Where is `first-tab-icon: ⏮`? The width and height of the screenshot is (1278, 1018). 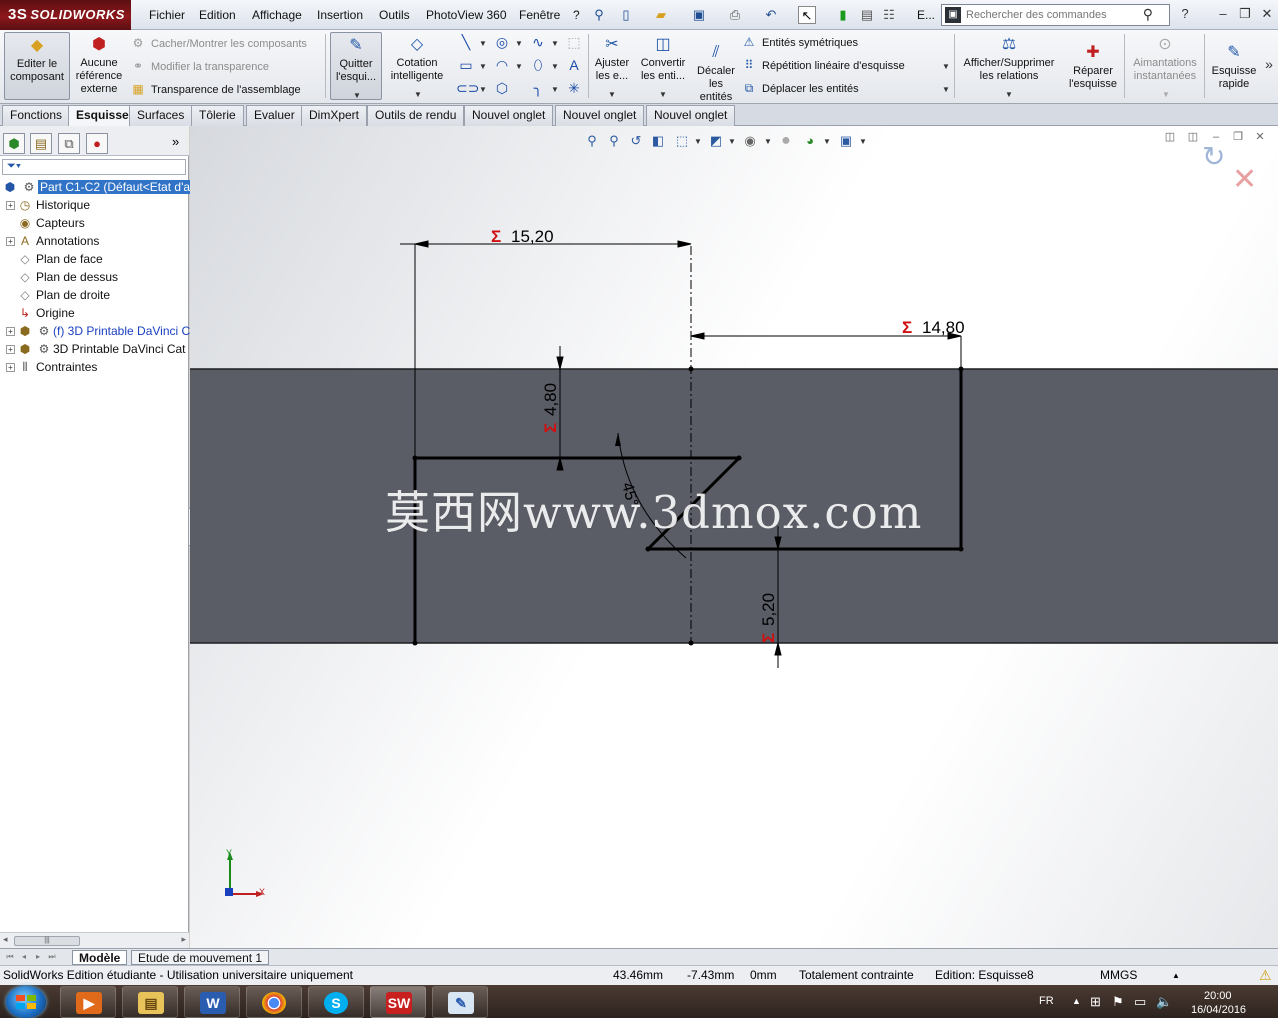 first-tab-icon: ⏮ is located at coordinates (10, 957).